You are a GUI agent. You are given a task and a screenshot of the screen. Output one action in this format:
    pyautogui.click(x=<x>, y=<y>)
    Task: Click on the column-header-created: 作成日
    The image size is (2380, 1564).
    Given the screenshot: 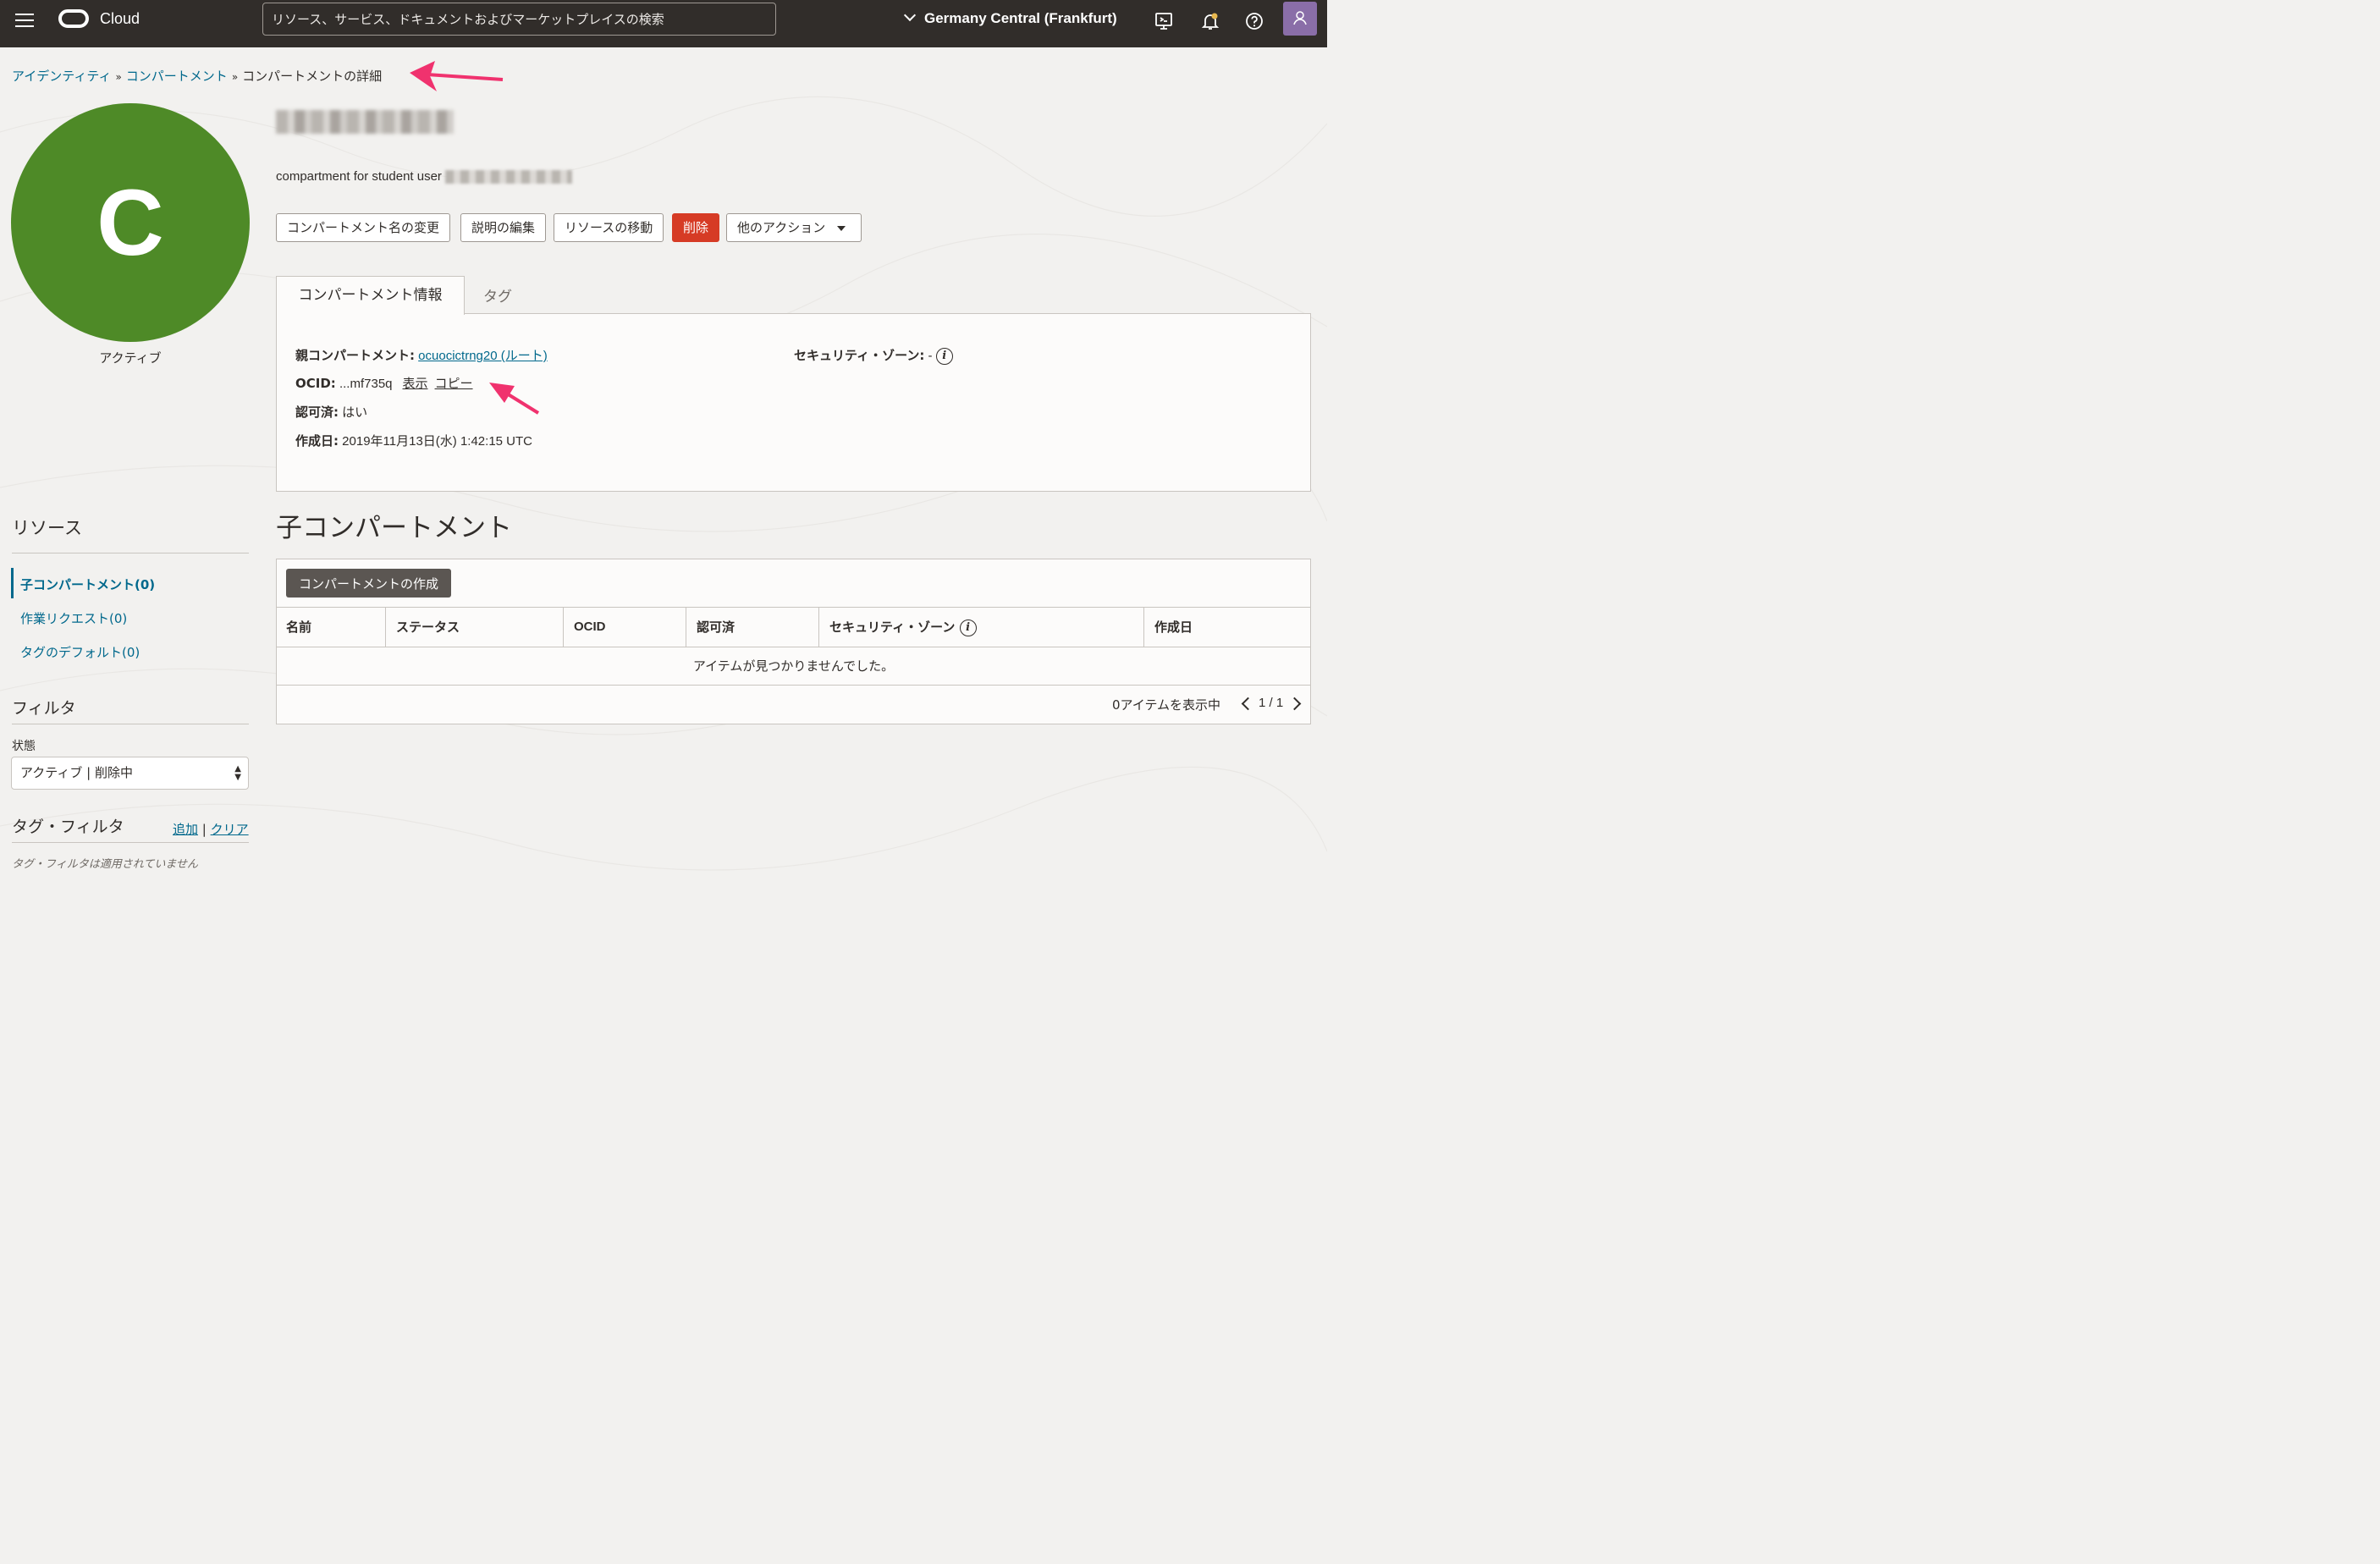 What is the action you would take?
    pyautogui.click(x=1228, y=627)
    